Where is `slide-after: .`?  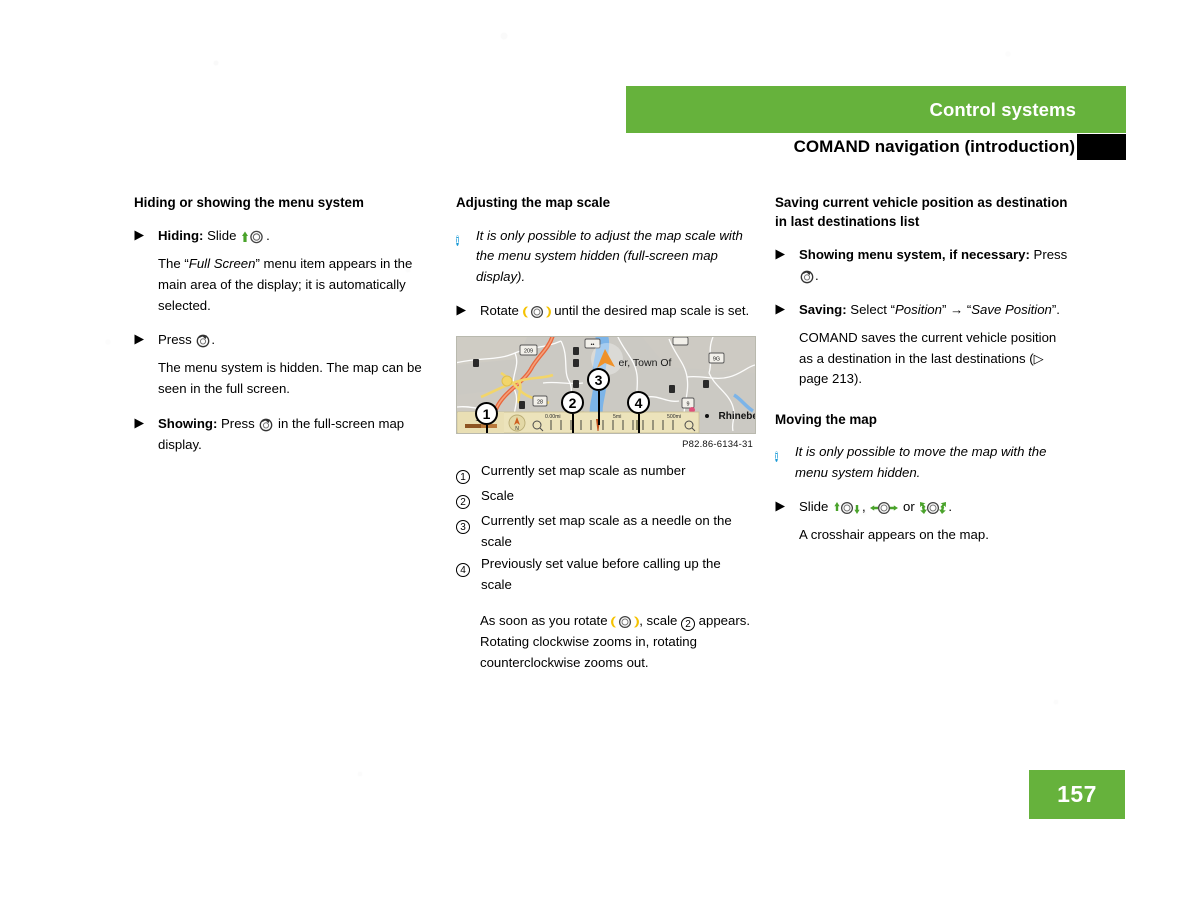
slide-after: . is located at coordinates (950, 507).